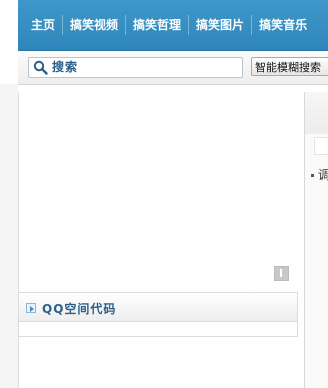 The image size is (328, 388). I want to click on arrow-right-icon, so click(31, 308).